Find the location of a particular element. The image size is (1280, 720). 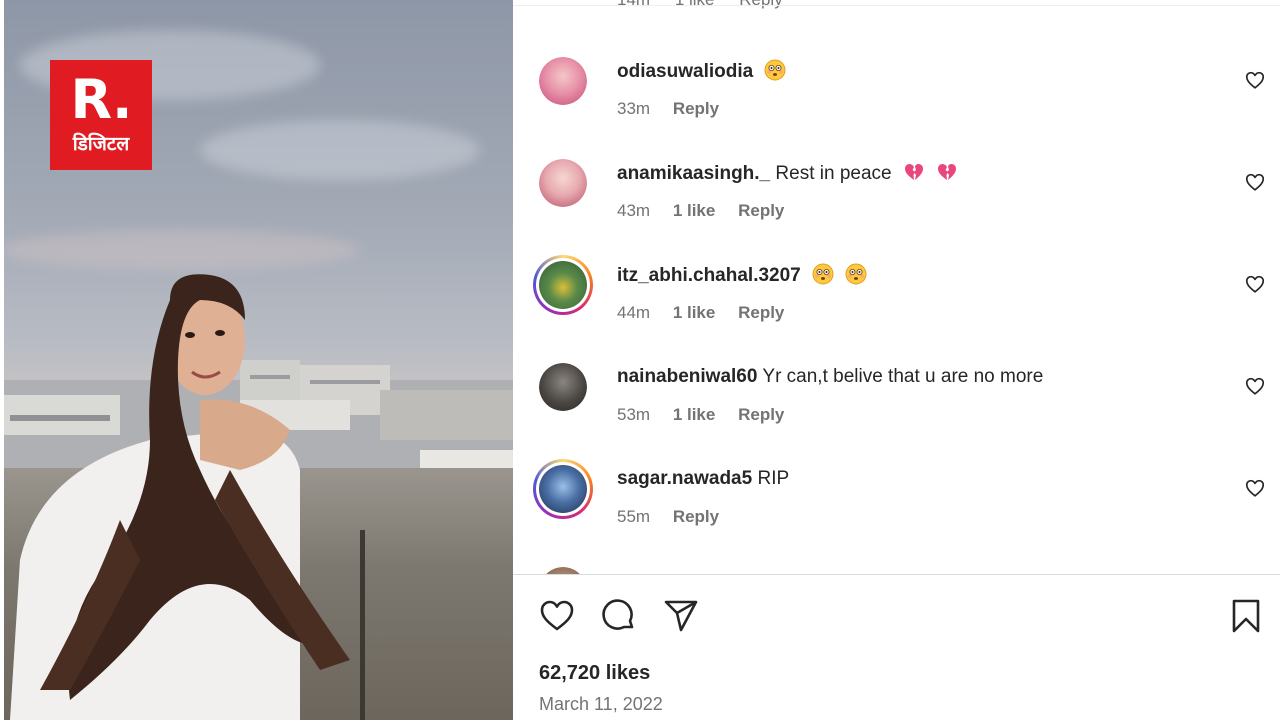

comment-meta: 53m 1 like Reply is located at coordinates (709, 415).